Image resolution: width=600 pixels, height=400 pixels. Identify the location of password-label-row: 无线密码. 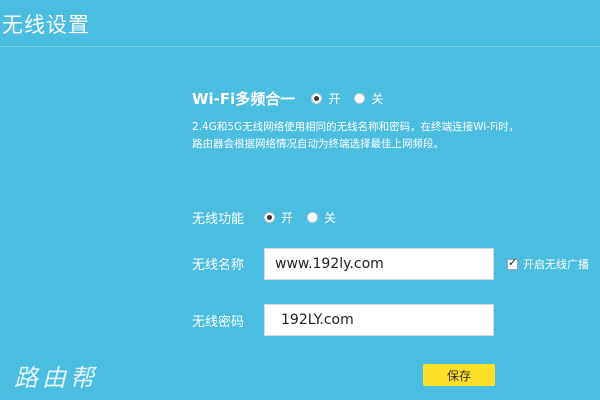
(228, 320).